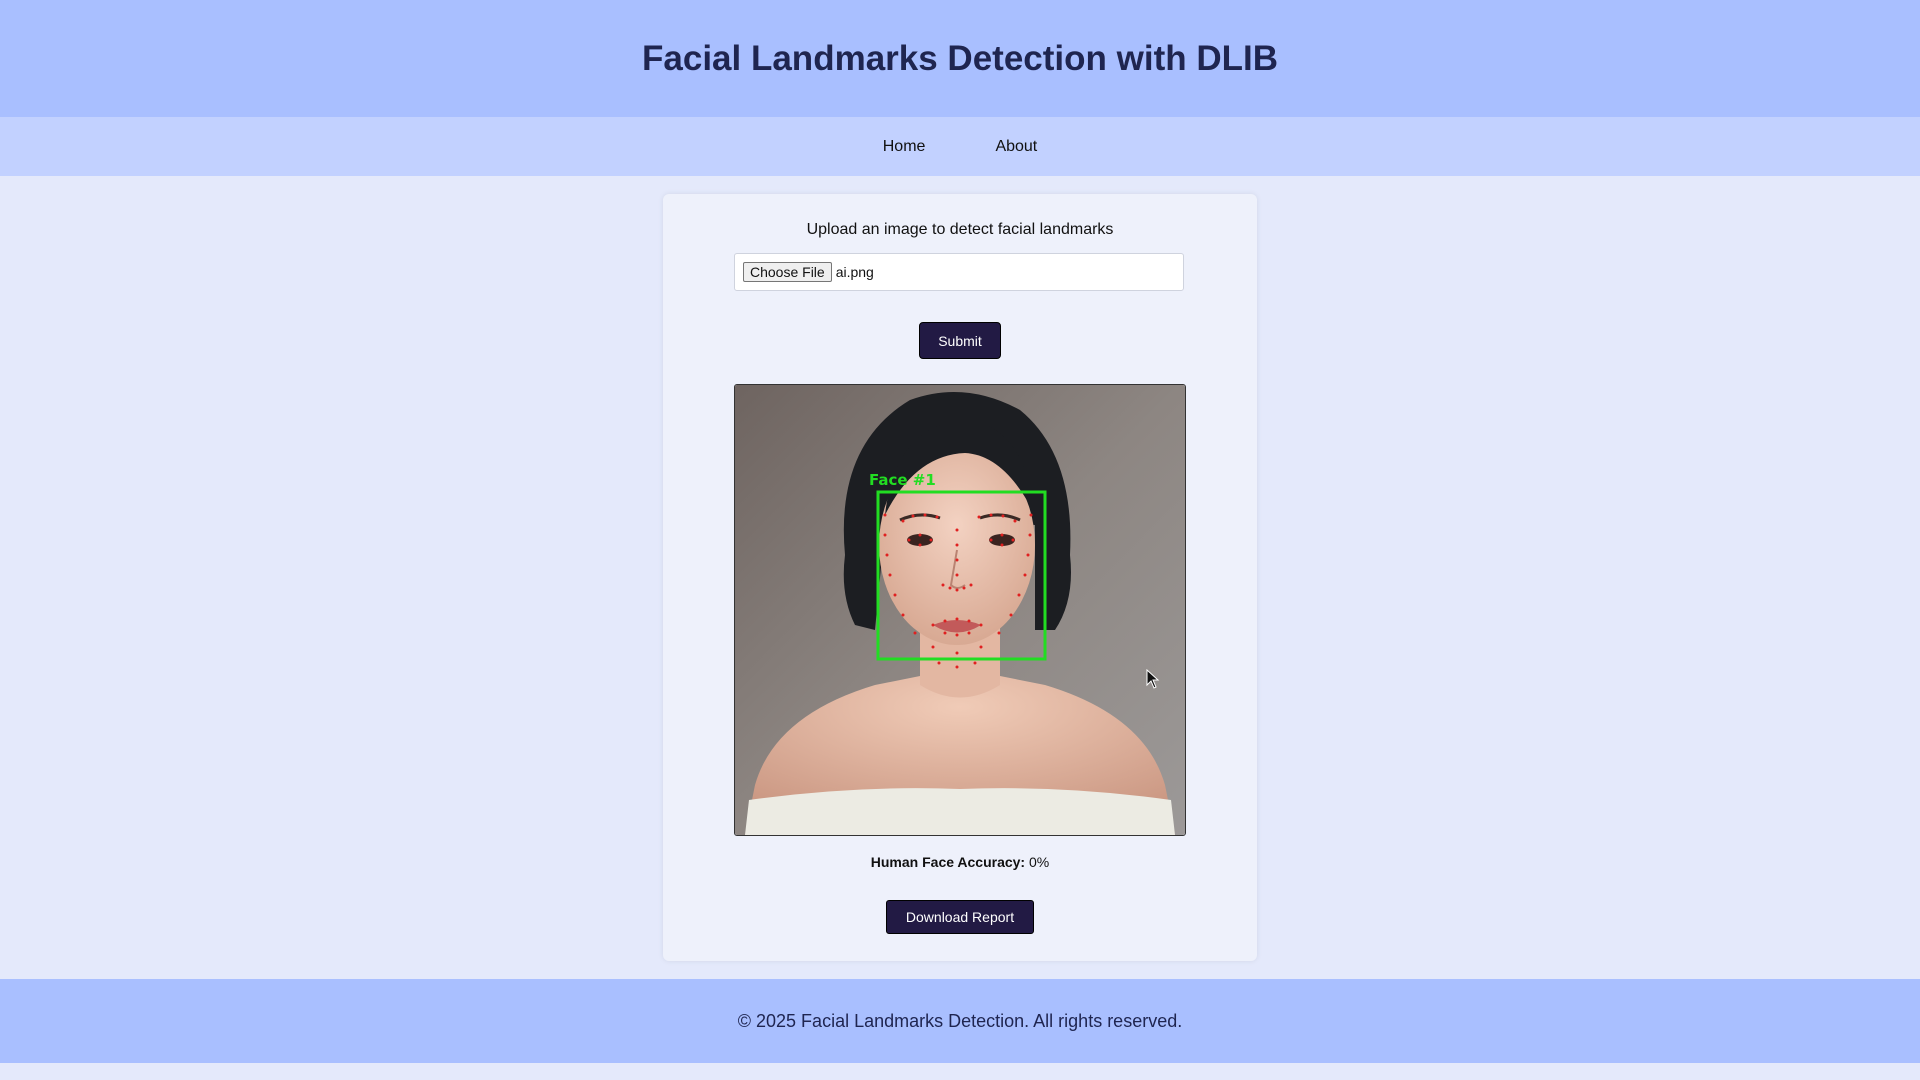  I want to click on result-image: Face #1, so click(960, 610).